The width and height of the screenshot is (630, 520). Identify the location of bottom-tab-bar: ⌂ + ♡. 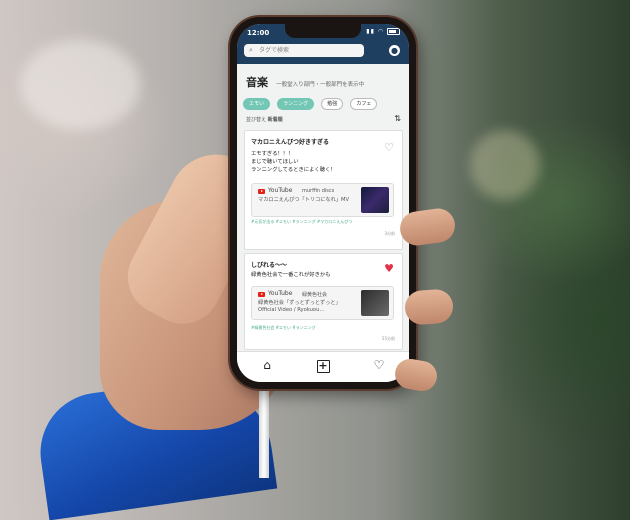
(323, 366).